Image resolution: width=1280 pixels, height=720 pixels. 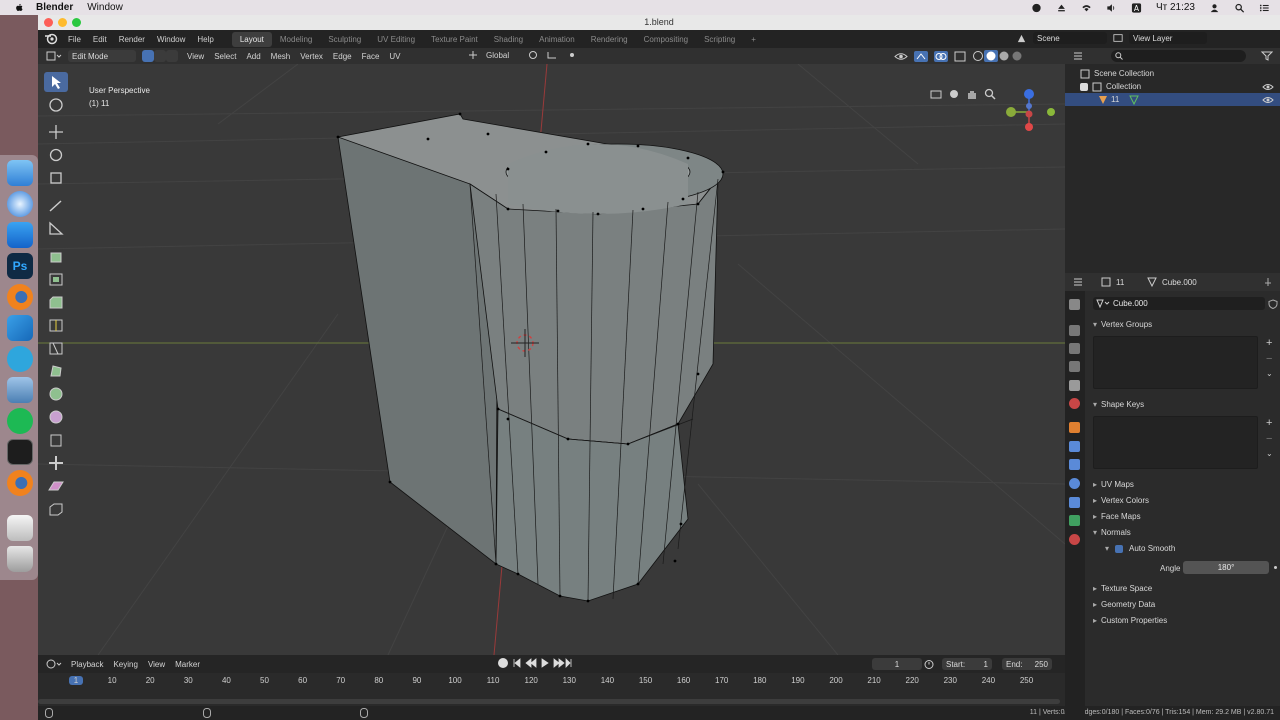 What do you see at coordinates (54, 664) in the screenshot?
I see `timeline-editor-type-icon` at bounding box center [54, 664].